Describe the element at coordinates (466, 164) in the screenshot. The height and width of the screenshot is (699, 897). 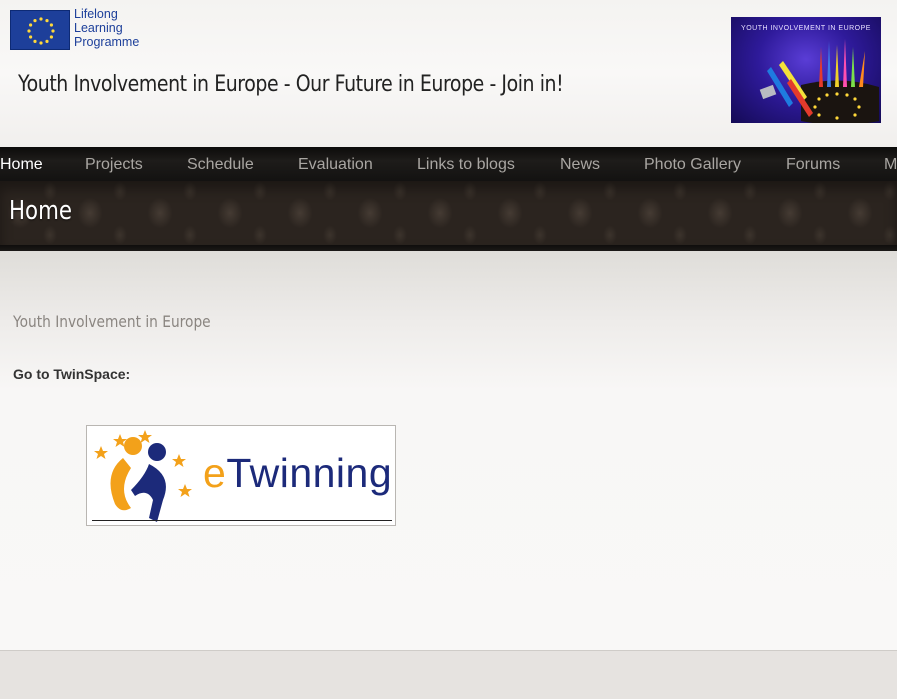
I see `nav-item-links-to-blogs: Links to blogs` at that location.